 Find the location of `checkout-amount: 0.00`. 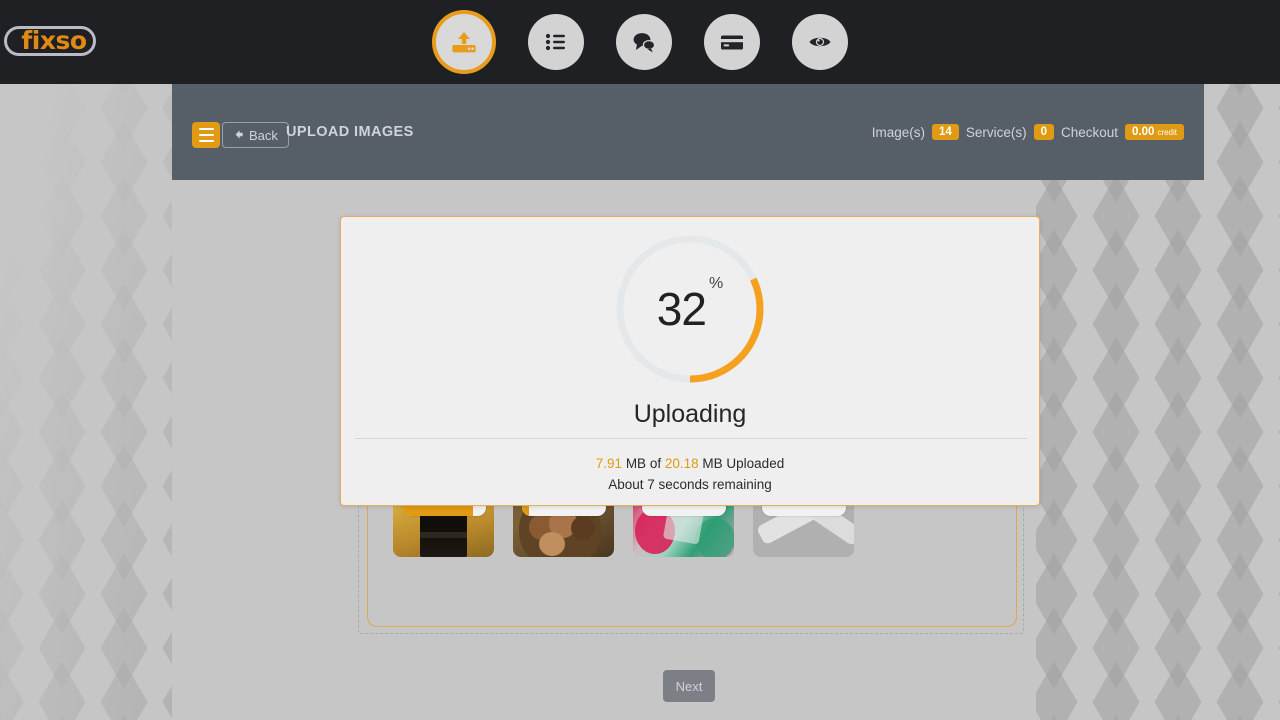

checkout-amount: 0.00 is located at coordinates (1143, 132).